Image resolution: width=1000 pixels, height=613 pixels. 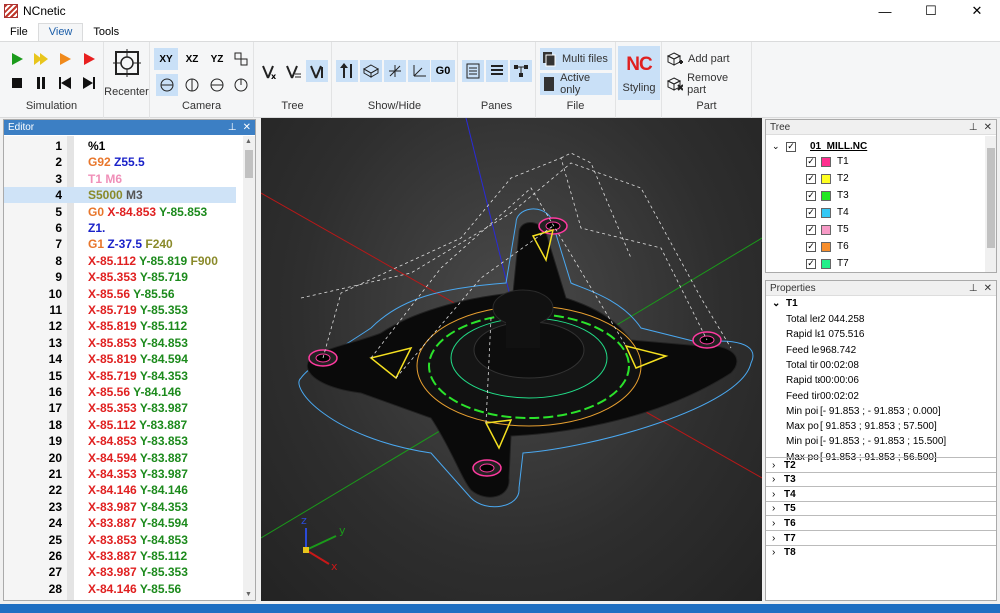 What do you see at coordinates (120, 523) in the screenshot?
I see `code-line: 24 X-83.887 Y-84.594` at bounding box center [120, 523].